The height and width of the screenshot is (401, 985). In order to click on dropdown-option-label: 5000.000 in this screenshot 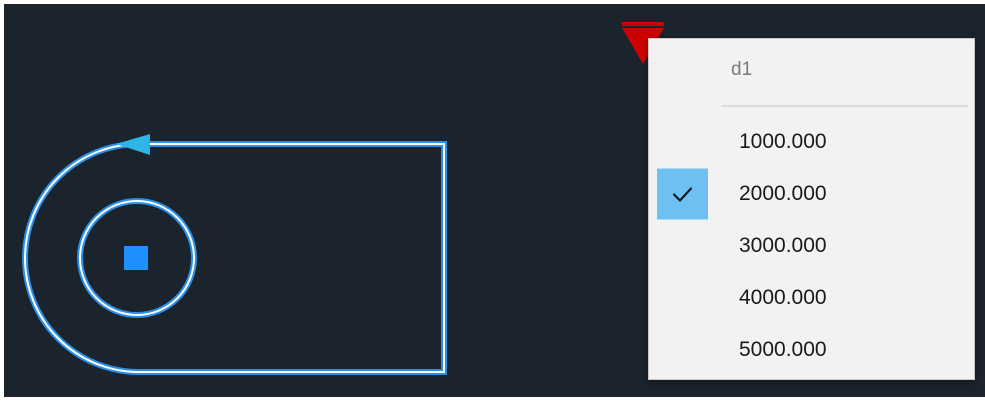, I will do `click(783, 349)`.